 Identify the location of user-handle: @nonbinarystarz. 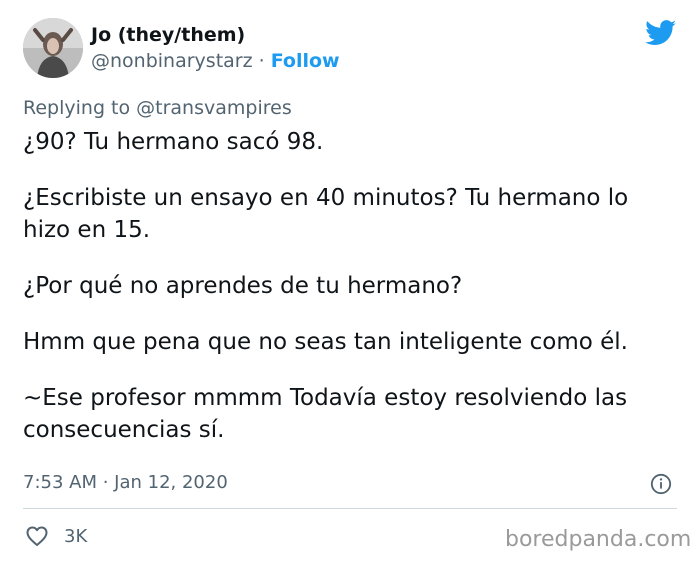
(172, 61).